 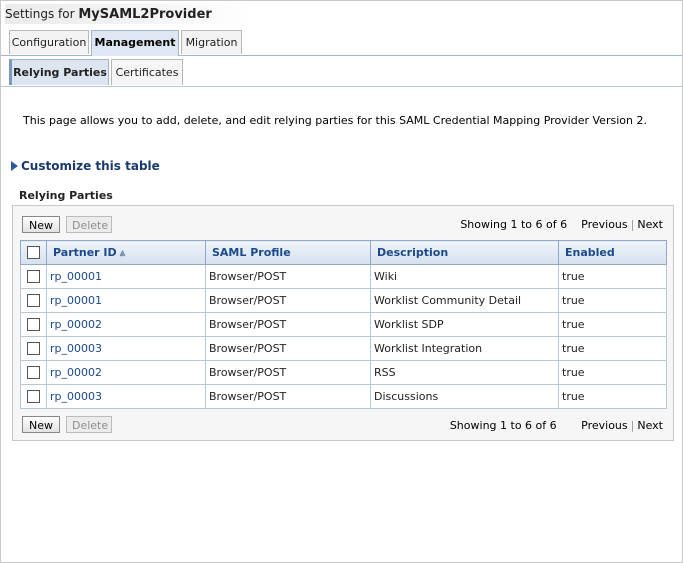 What do you see at coordinates (147, 72) in the screenshot?
I see `tab-certificates: Certificates` at bounding box center [147, 72].